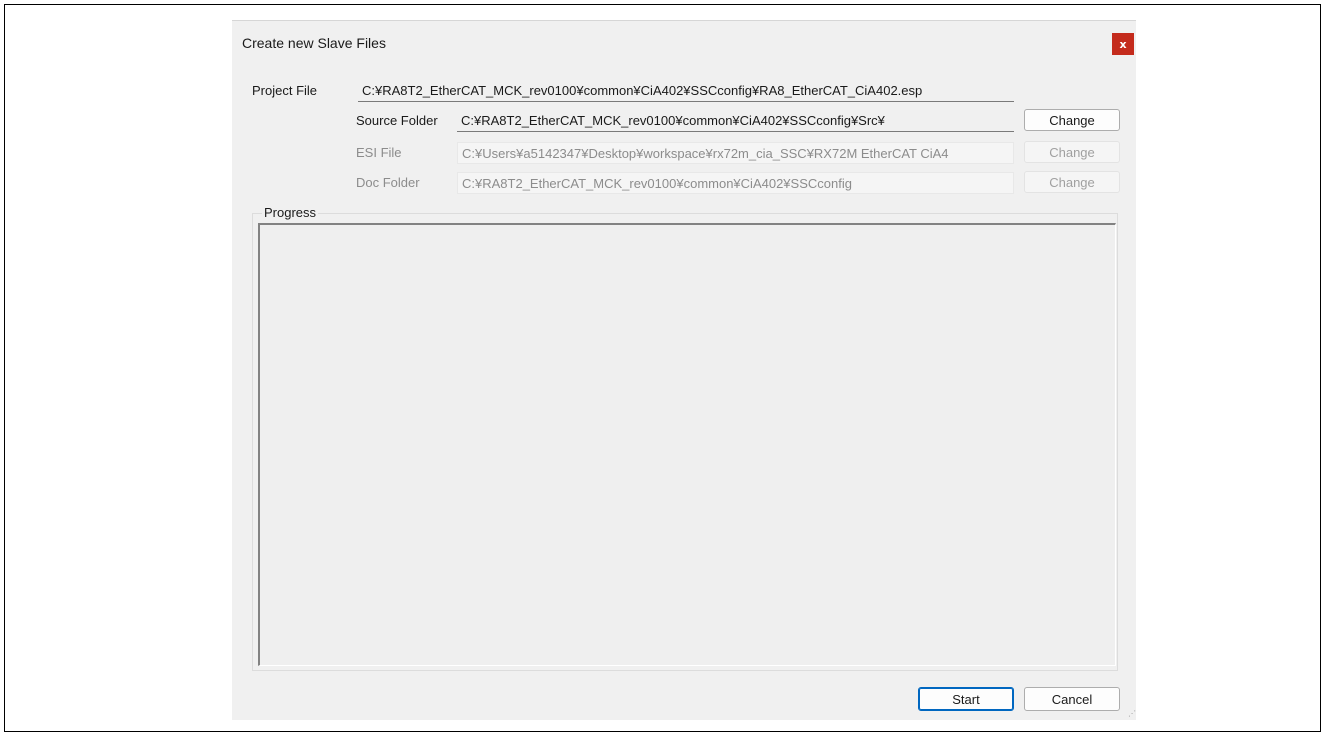  What do you see at coordinates (1072, 120) in the screenshot?
I see `source-folder-change-button: Change` at bounding box center [1072, 120].